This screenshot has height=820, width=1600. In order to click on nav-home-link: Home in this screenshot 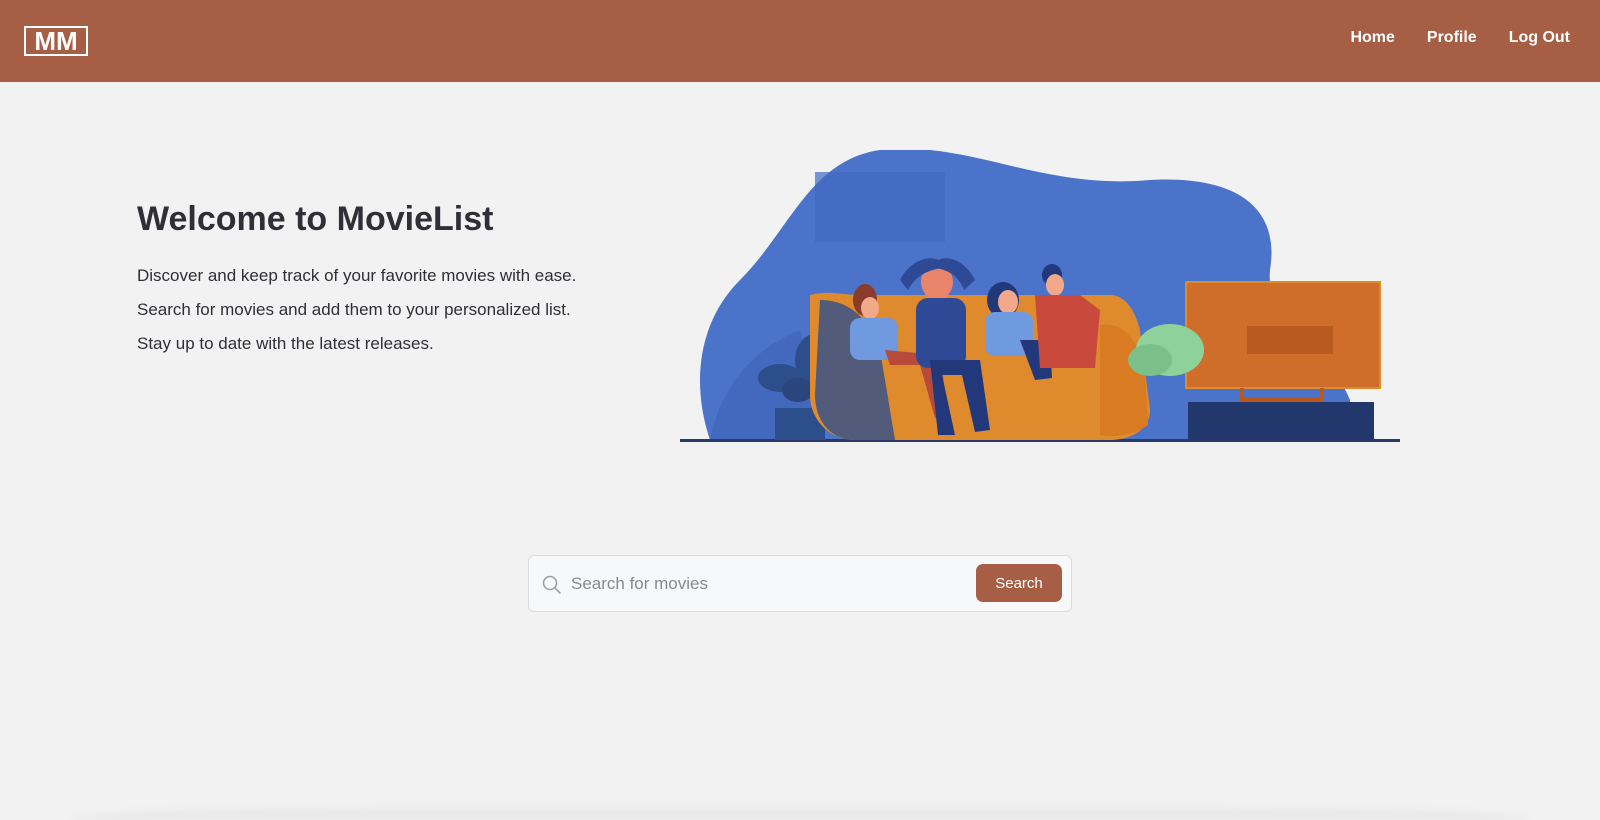, I will do `click(1372, 38)`.